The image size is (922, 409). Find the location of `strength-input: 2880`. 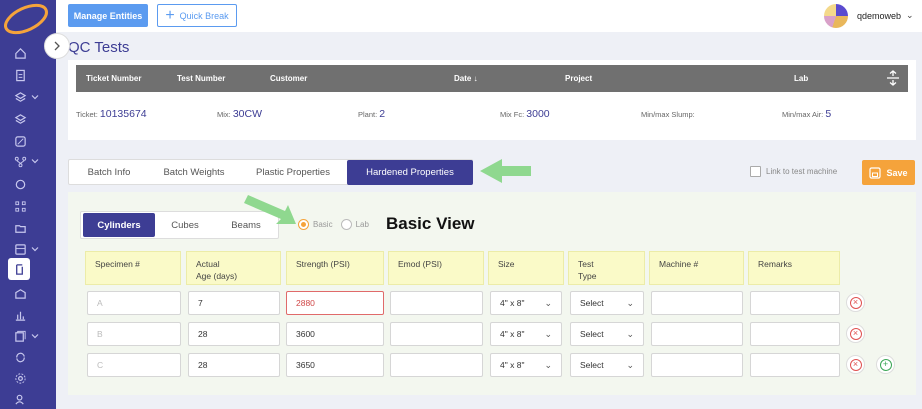

strength-input: 2880 is located at coordinates (335, 303).